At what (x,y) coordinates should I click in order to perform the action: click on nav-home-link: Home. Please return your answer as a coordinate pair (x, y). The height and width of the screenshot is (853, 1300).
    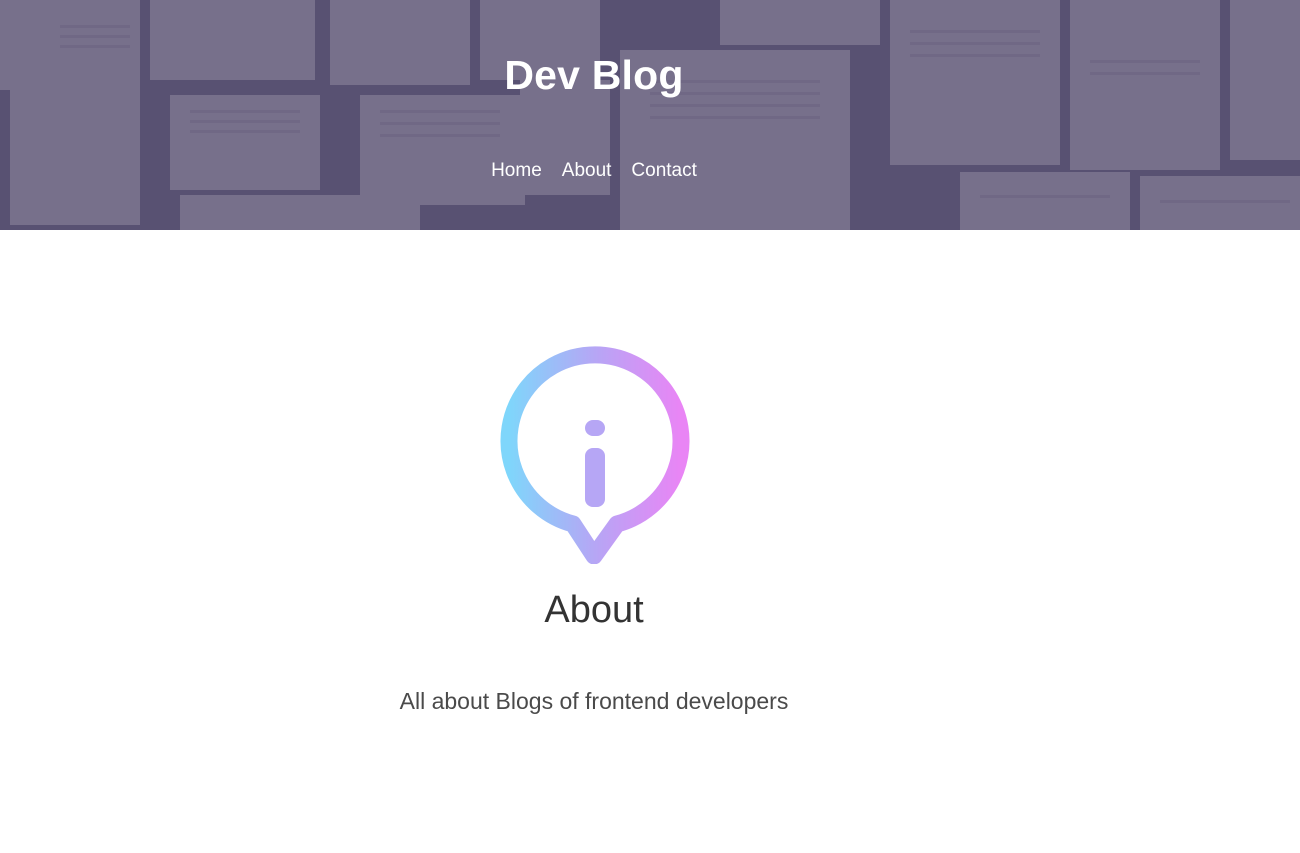
    Looking at the image, I should click on (516, 171).